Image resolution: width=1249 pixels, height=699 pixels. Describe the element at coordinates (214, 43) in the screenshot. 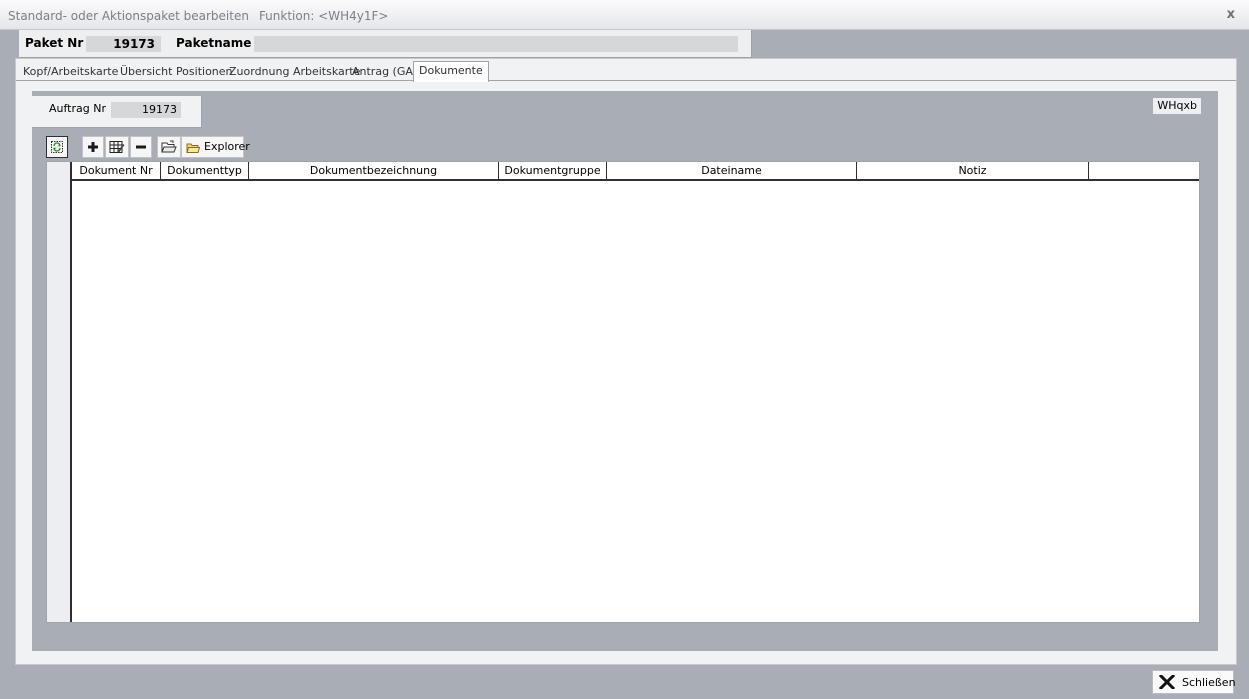

I see `paketname-label: Paketname` at that location.